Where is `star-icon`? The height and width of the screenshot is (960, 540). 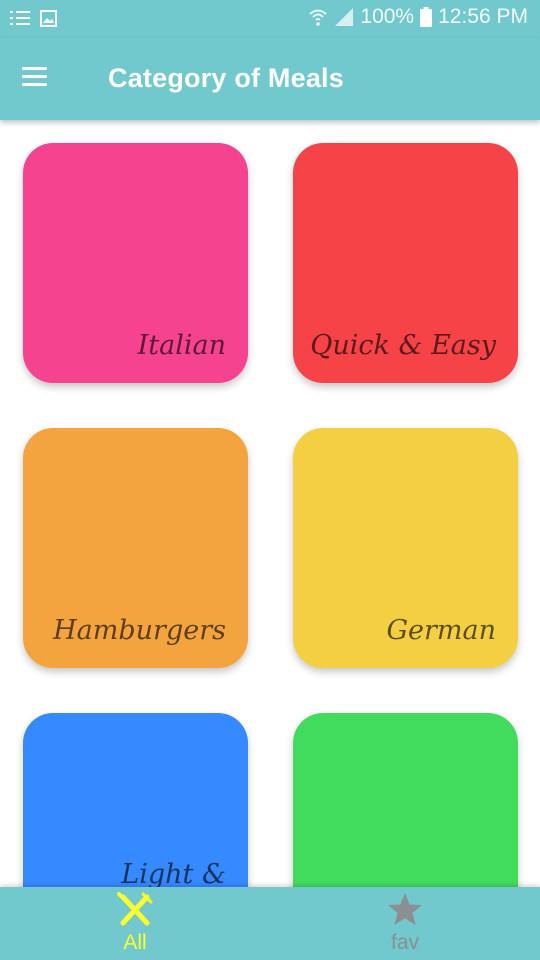
star-icon is located at coordinates (405, 911).